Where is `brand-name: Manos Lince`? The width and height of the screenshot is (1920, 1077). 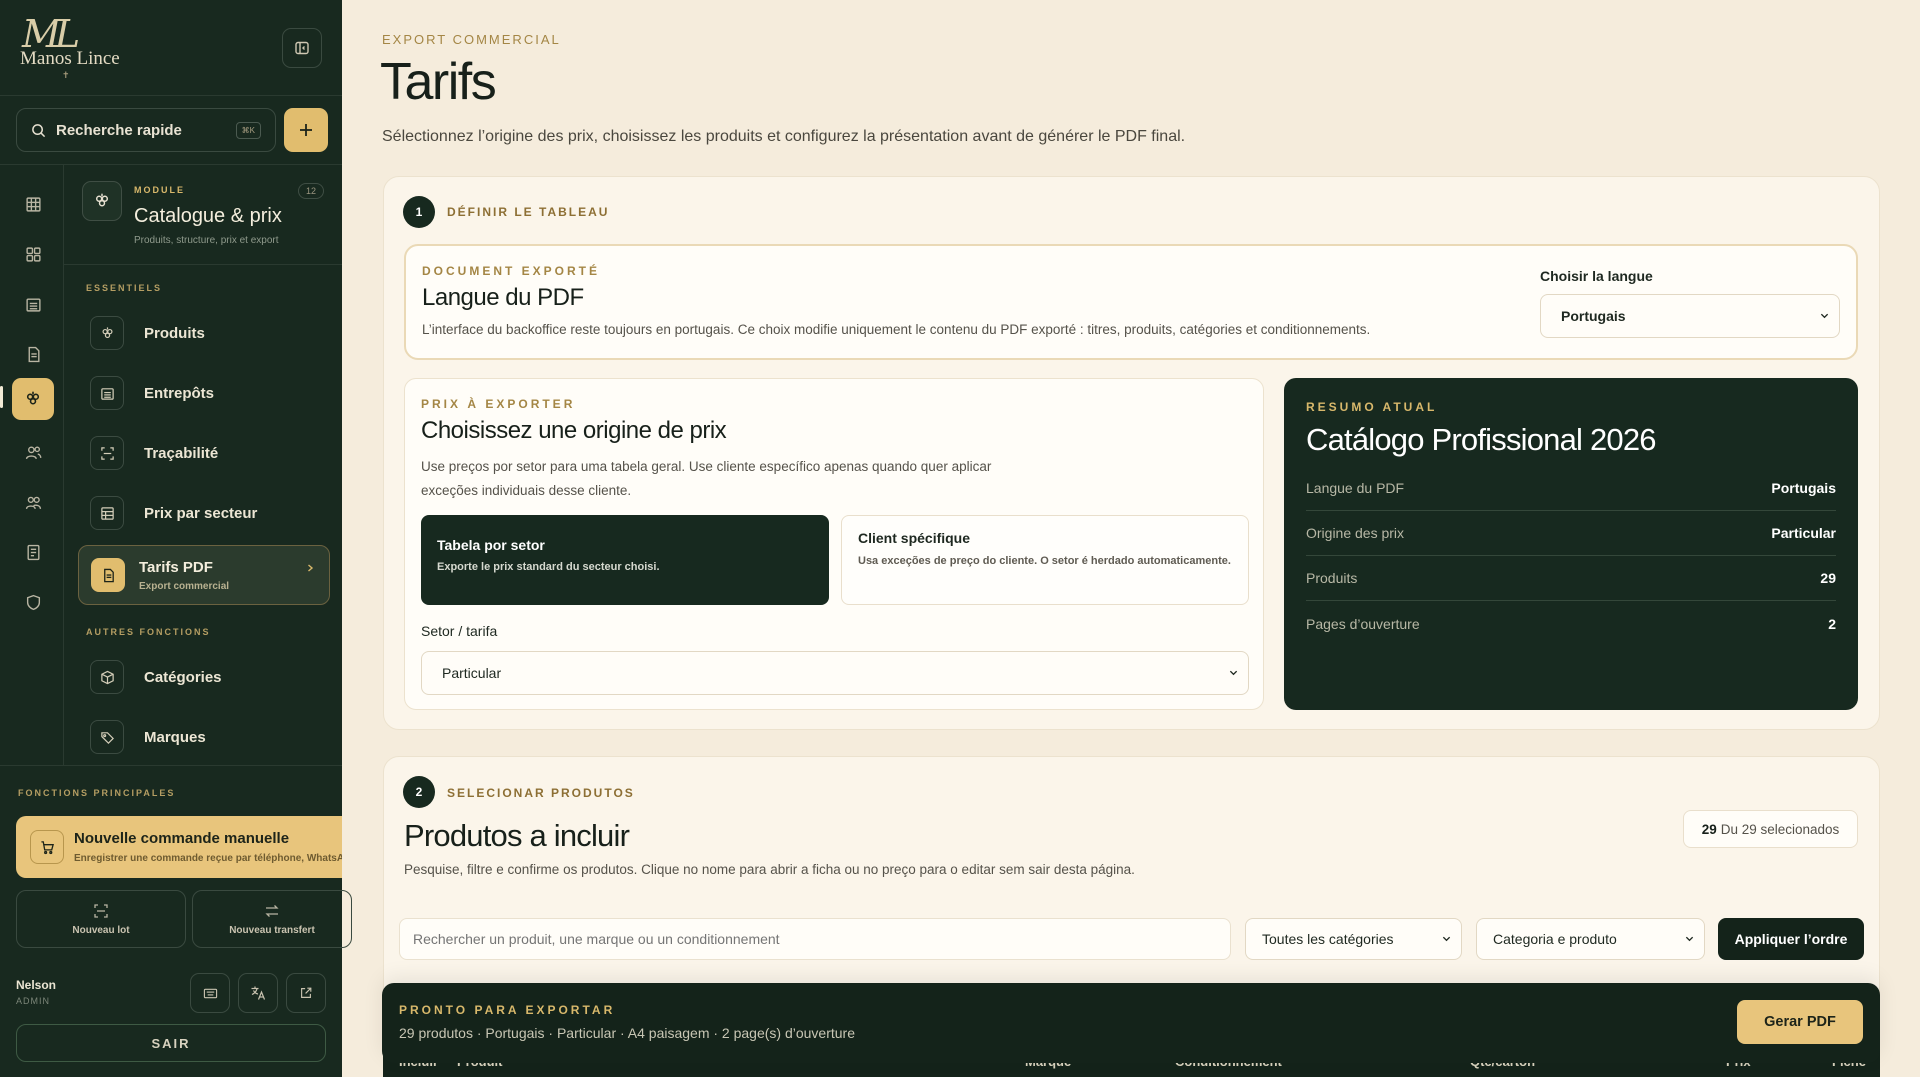
brand-name: Manos Lince is located at coordinates (70, 58).